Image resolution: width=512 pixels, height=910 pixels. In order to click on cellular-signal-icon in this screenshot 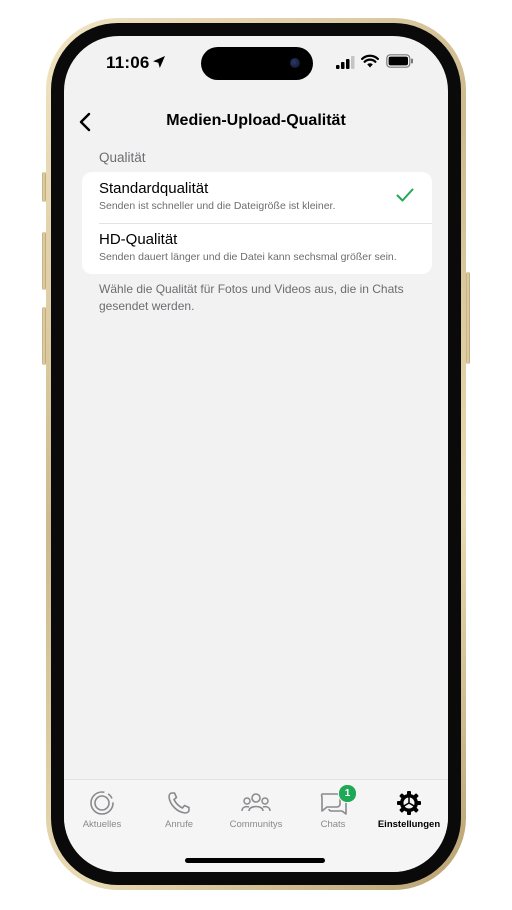, I will do `click(345, 62)`.